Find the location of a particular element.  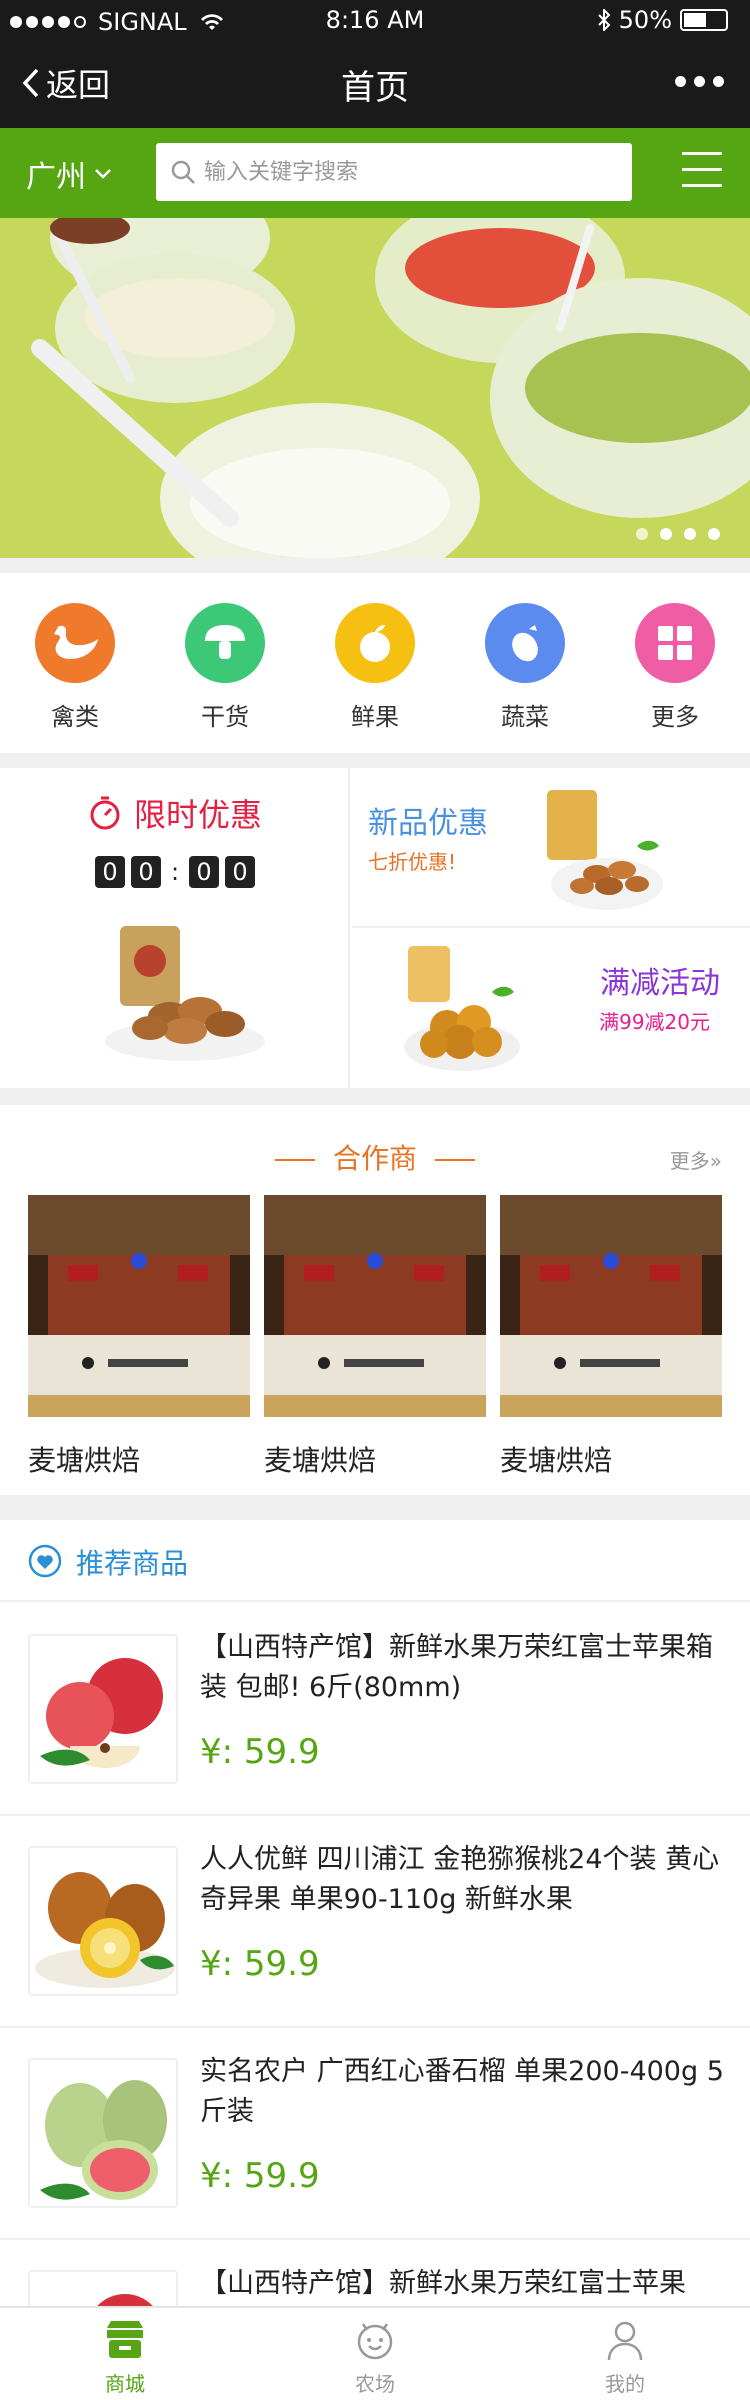

category-vegetables: 蔬菜 is located at coordinates (525, 663).